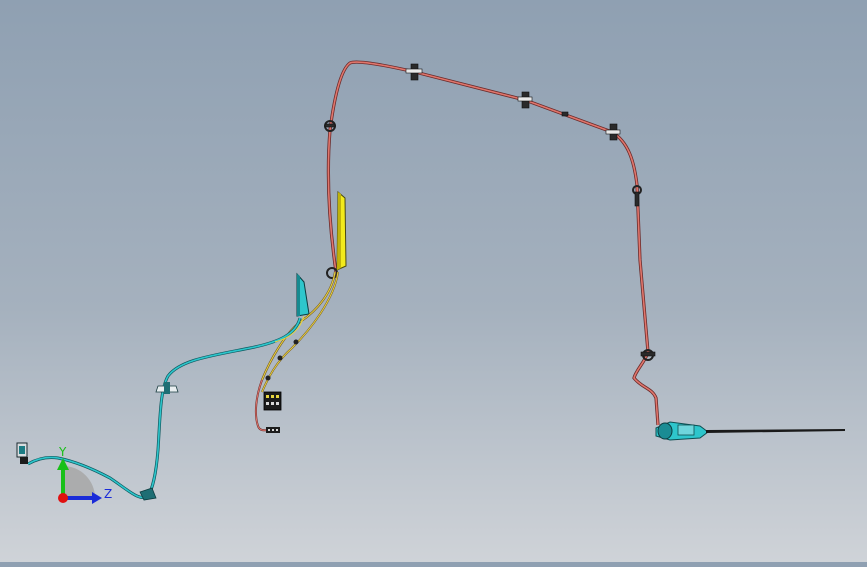 This screenshot has height=567, width=867. What do you see at coordinates (272, 412) in the screenshot?
I see `terminal-block` at bounding box center [272, 412].